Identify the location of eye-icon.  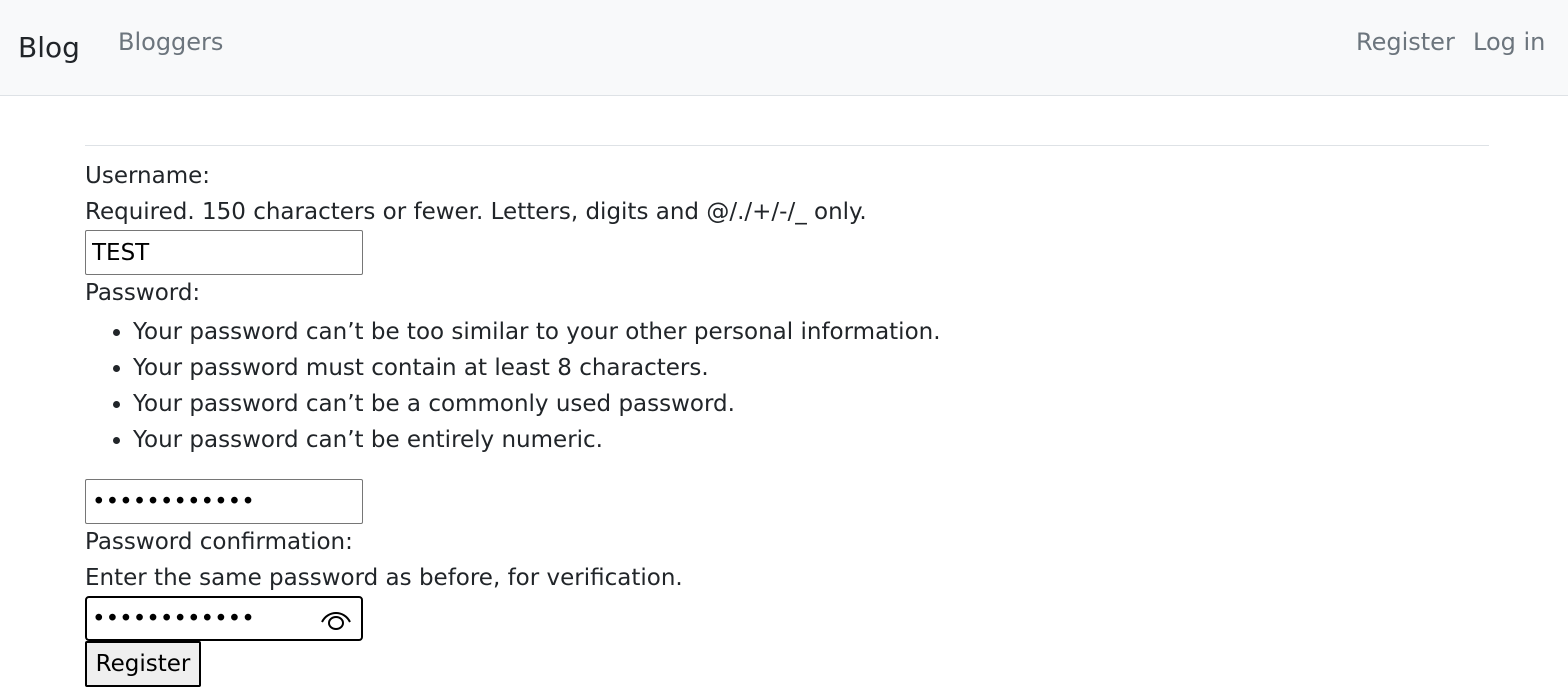
(336, 620).